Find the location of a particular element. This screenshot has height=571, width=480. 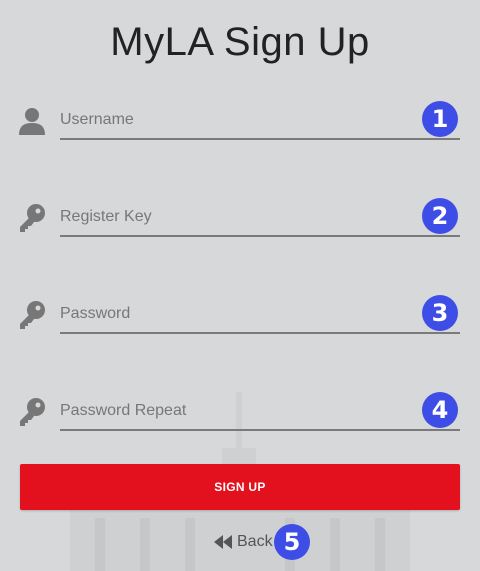

password-input is located at coordinates (260, 315).